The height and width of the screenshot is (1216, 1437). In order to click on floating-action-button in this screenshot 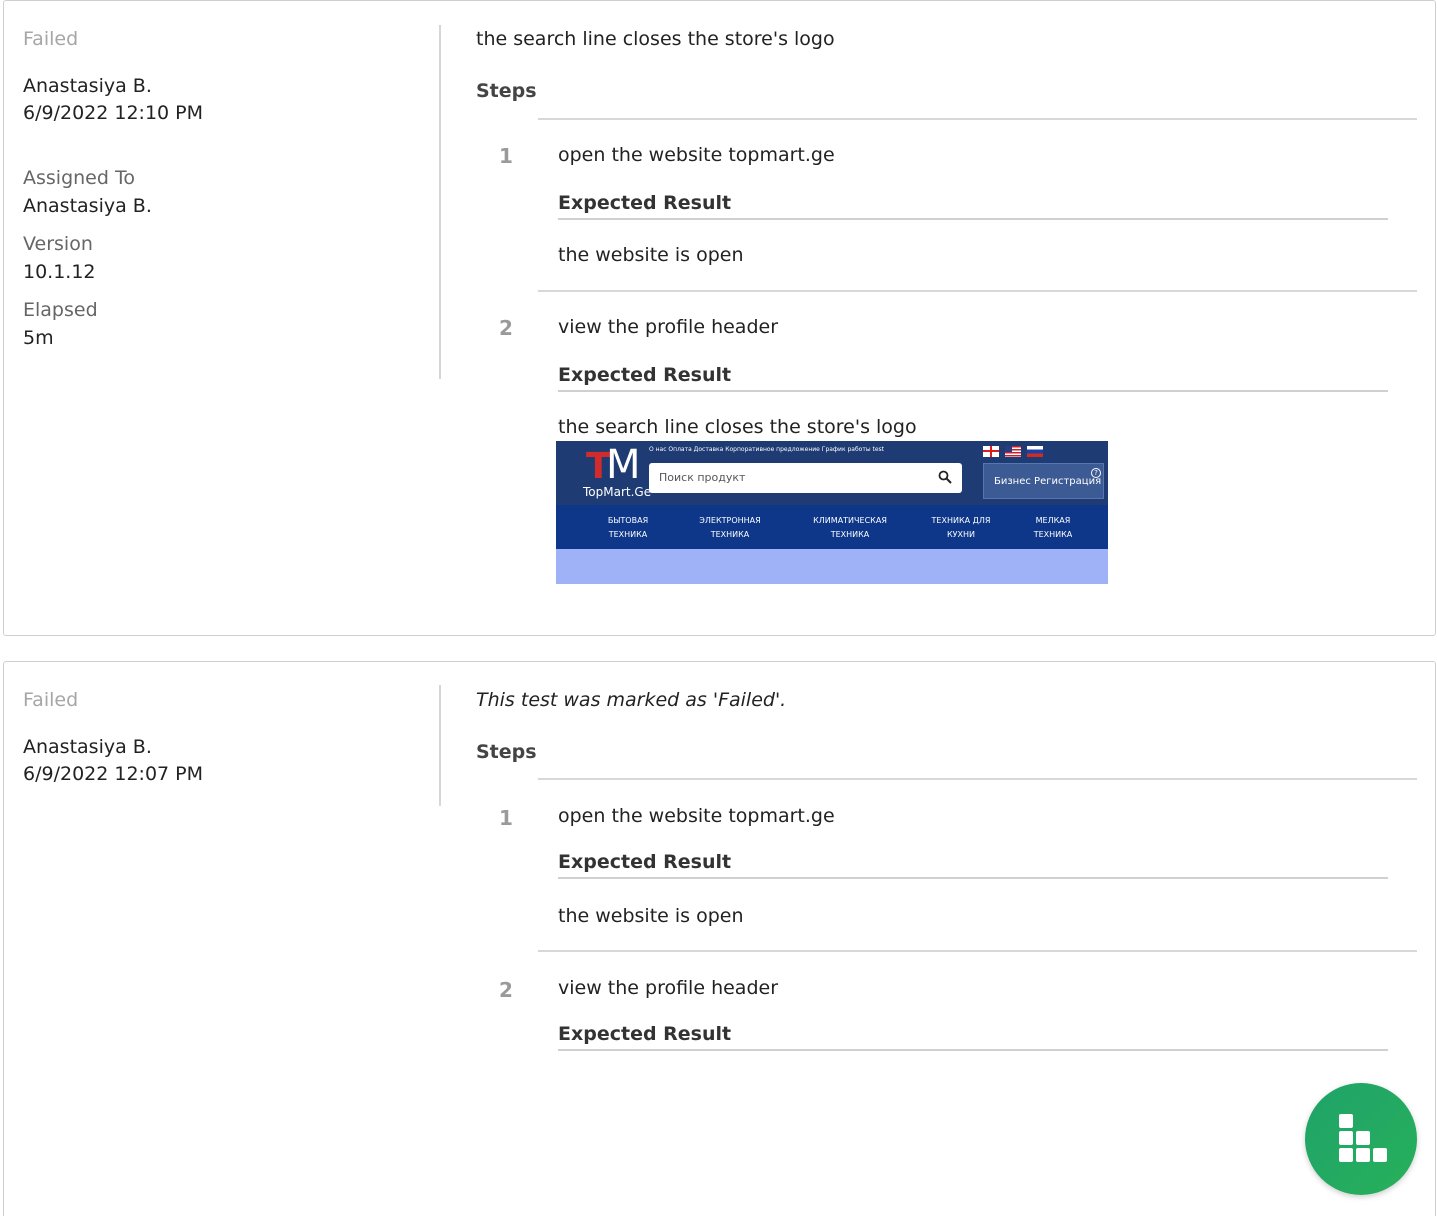, I will do `click(1361, 1139)`.